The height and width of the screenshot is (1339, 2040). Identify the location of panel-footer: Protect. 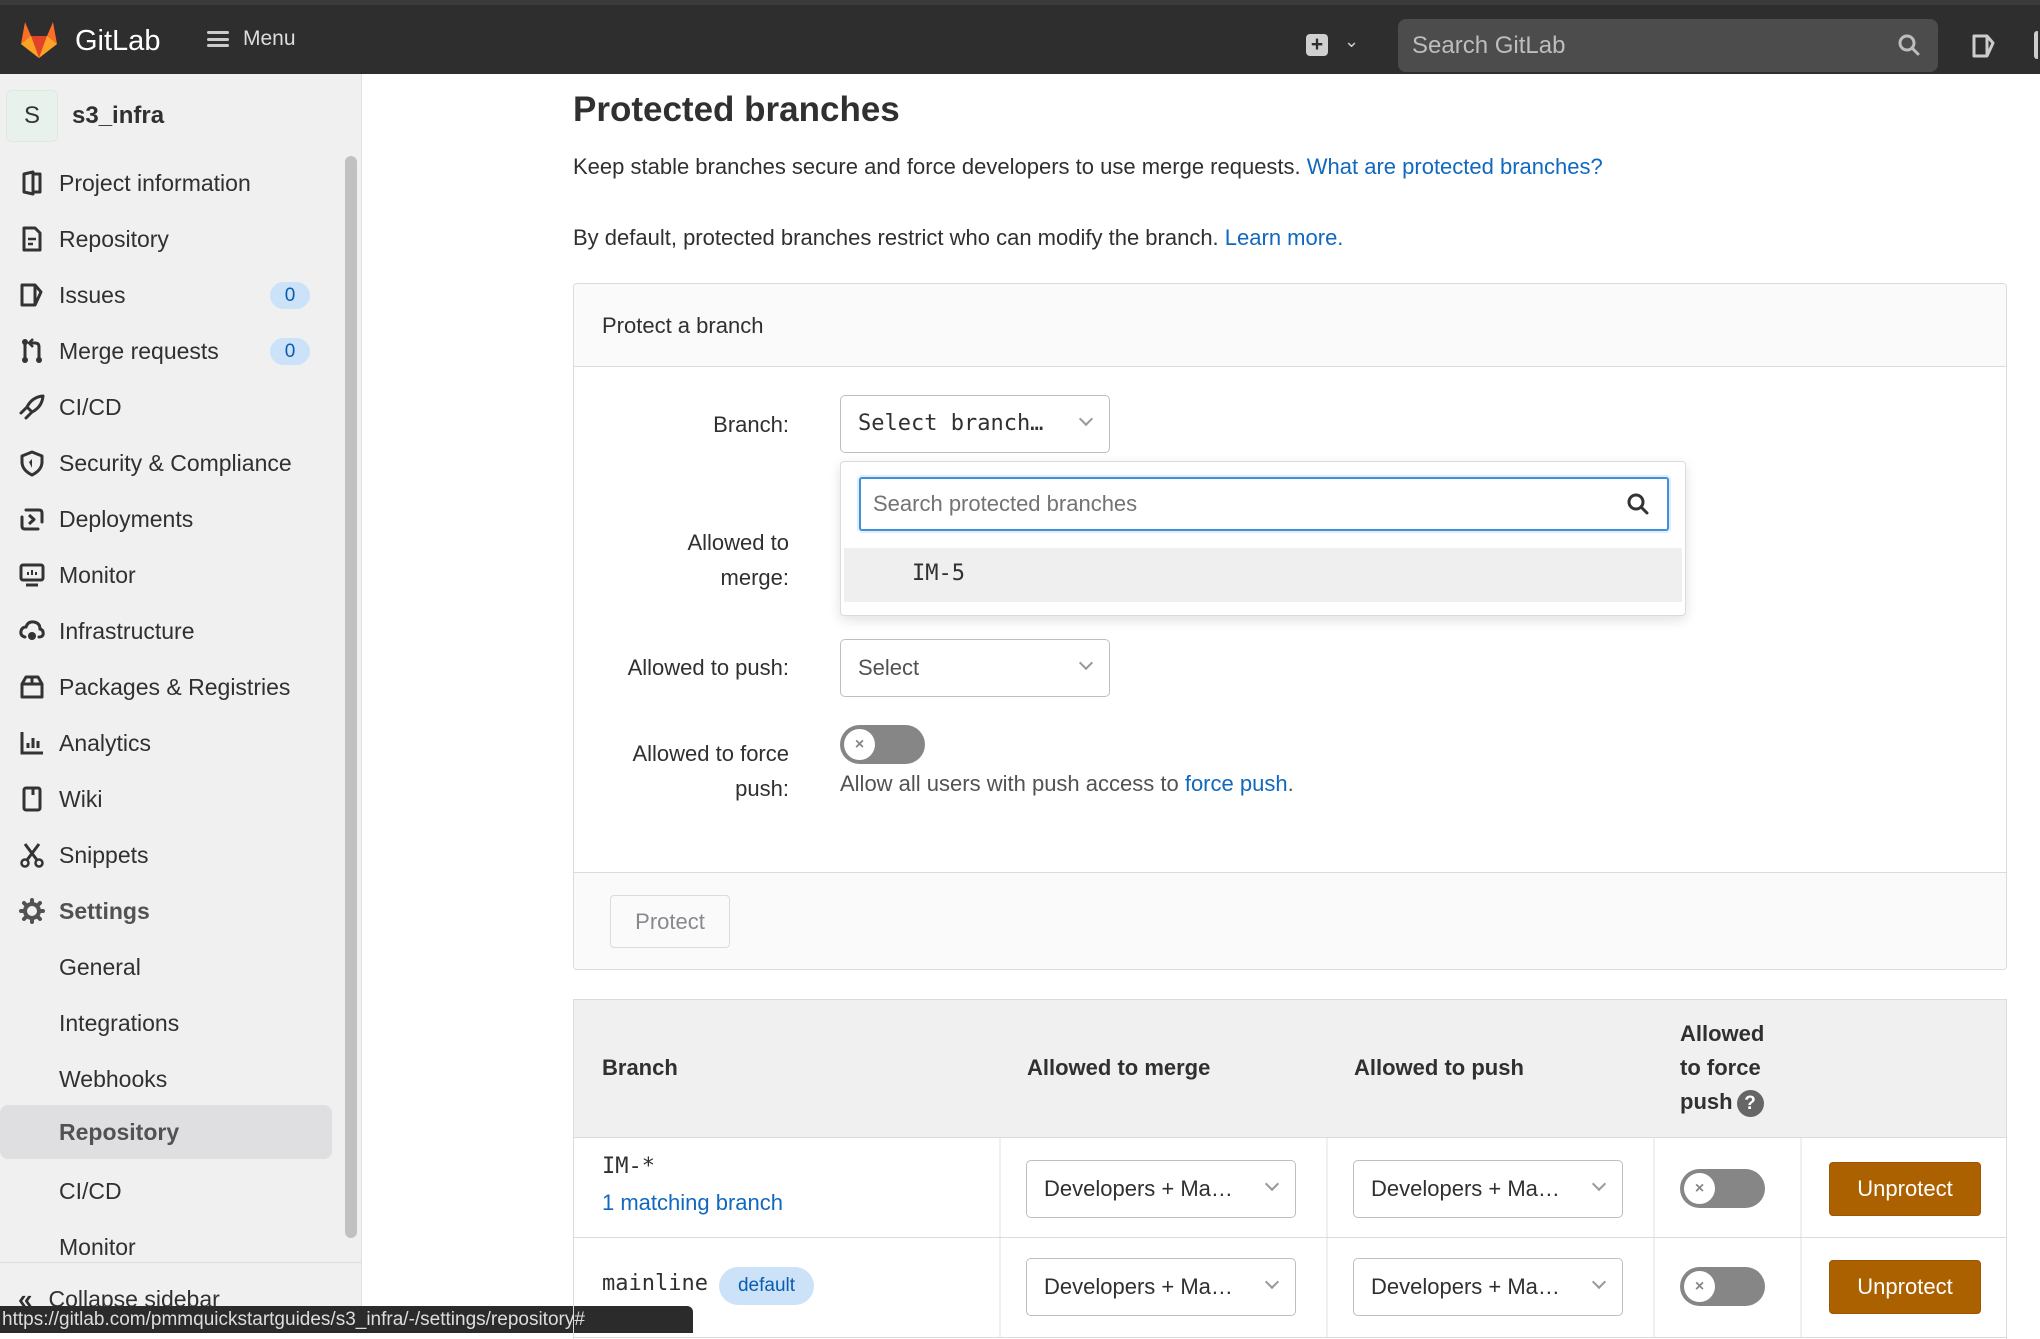
(1290, 920).